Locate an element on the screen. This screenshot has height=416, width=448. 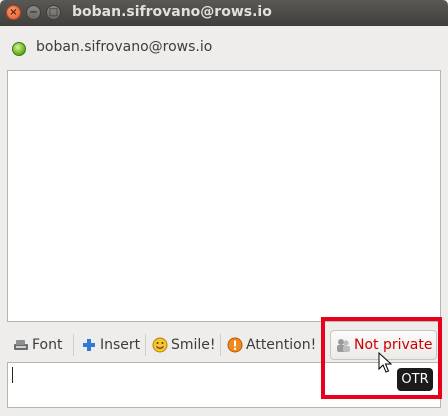
font-button: Font is located at coordinates (37, 345).